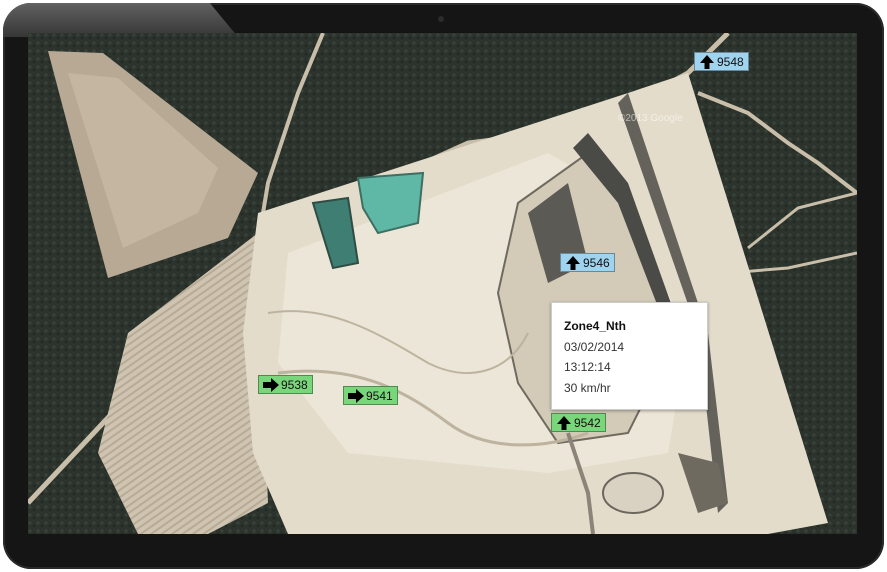 The height and width of the screenshot is (572, 887). What do you see at coordinates (629, 356) in the screenshot?
I see `vehicle-info-popup: Zone4_Nth 03/02/2014 13:12:14 30 km/hr` at bounding box center [629, 356].